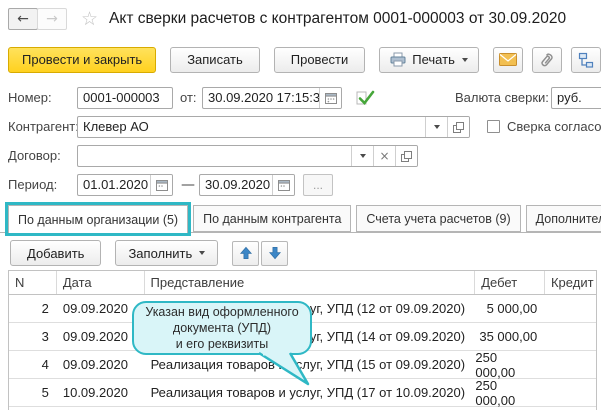 The image size is (601, 410). What do you see at coordinates (188, 185) in the screenshot?
I see `period-dash: —` at bounding box center [188, 185].